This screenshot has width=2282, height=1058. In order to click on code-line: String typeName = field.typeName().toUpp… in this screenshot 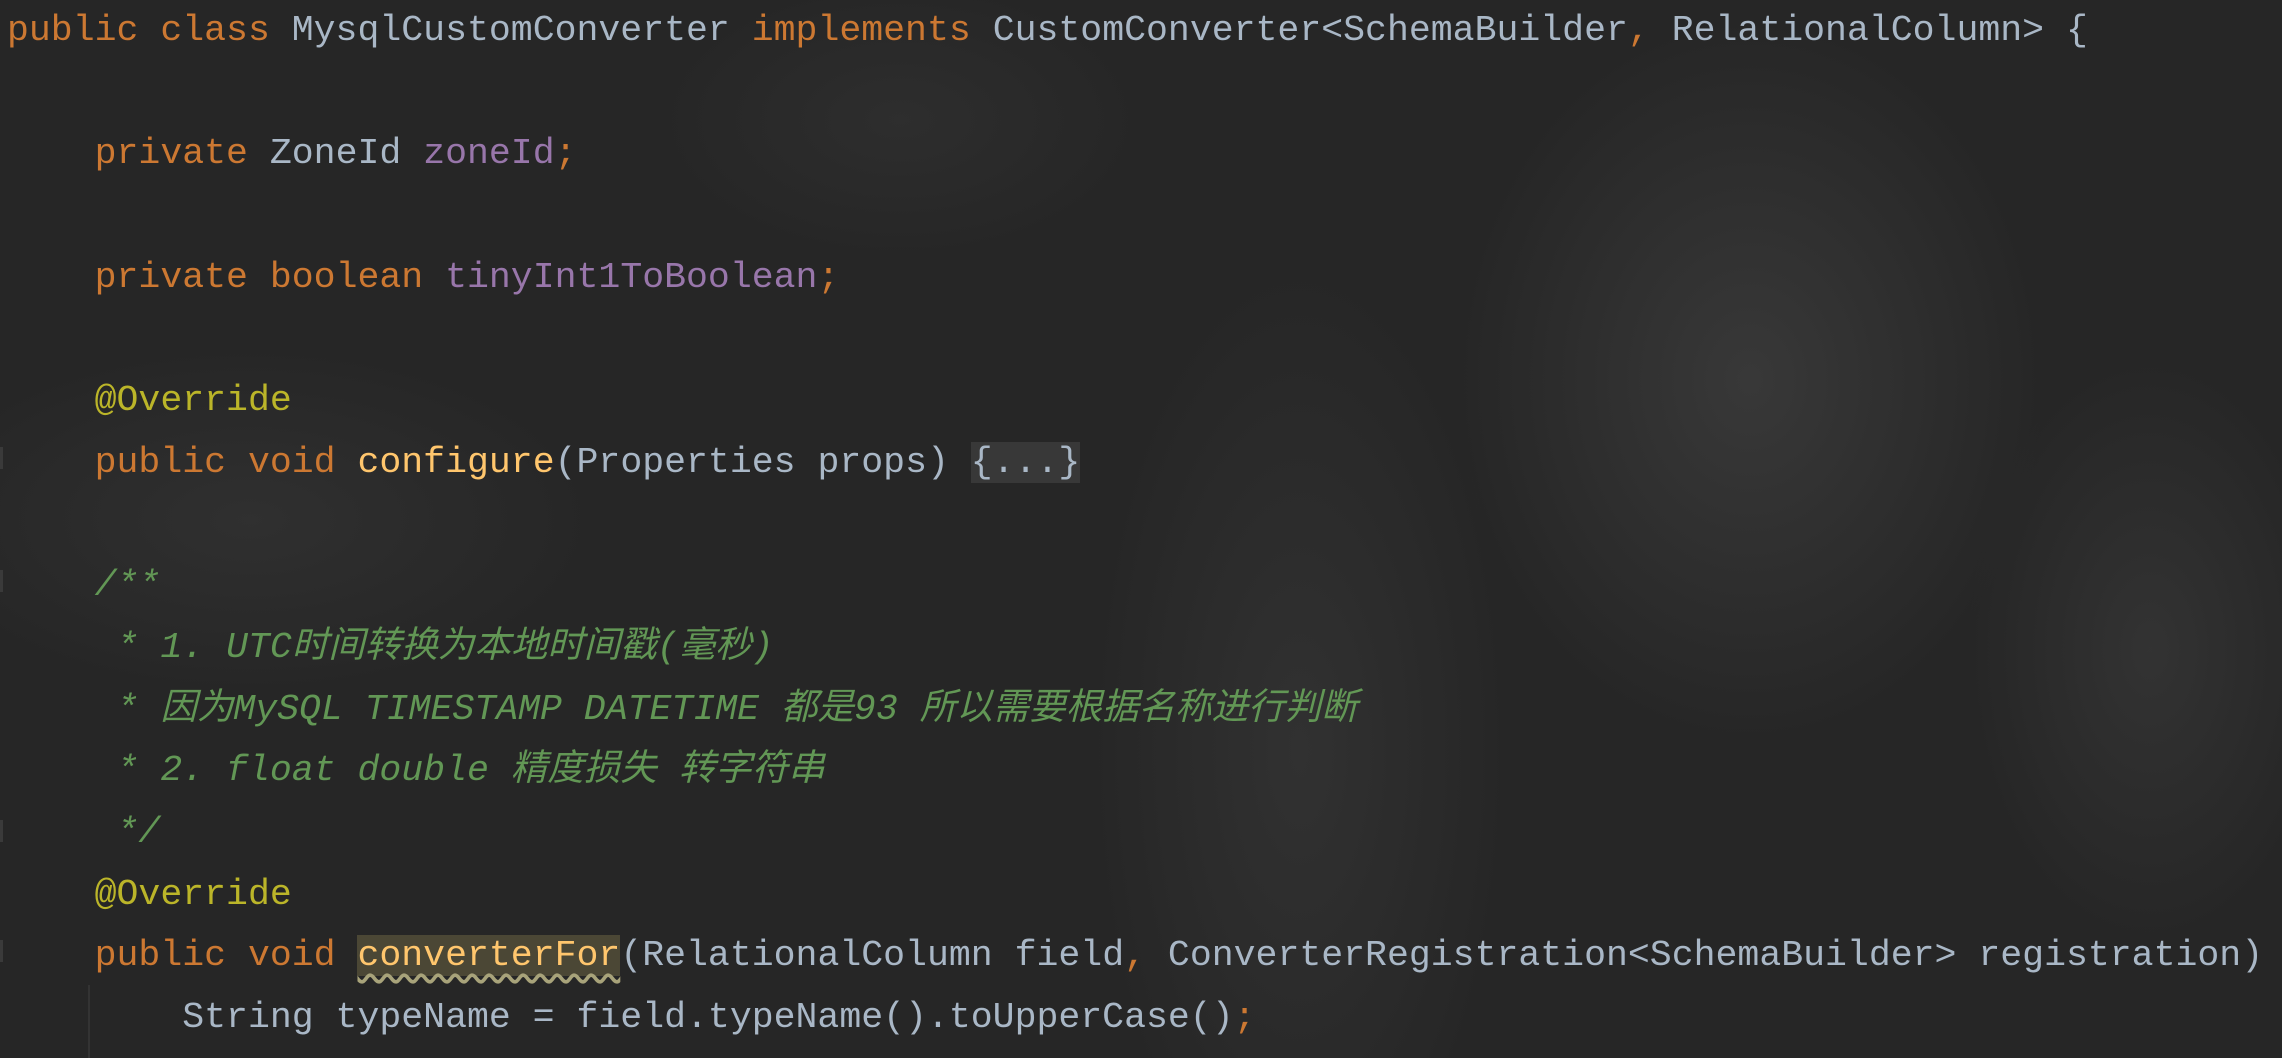, I will do `click(1135, 1018)`.